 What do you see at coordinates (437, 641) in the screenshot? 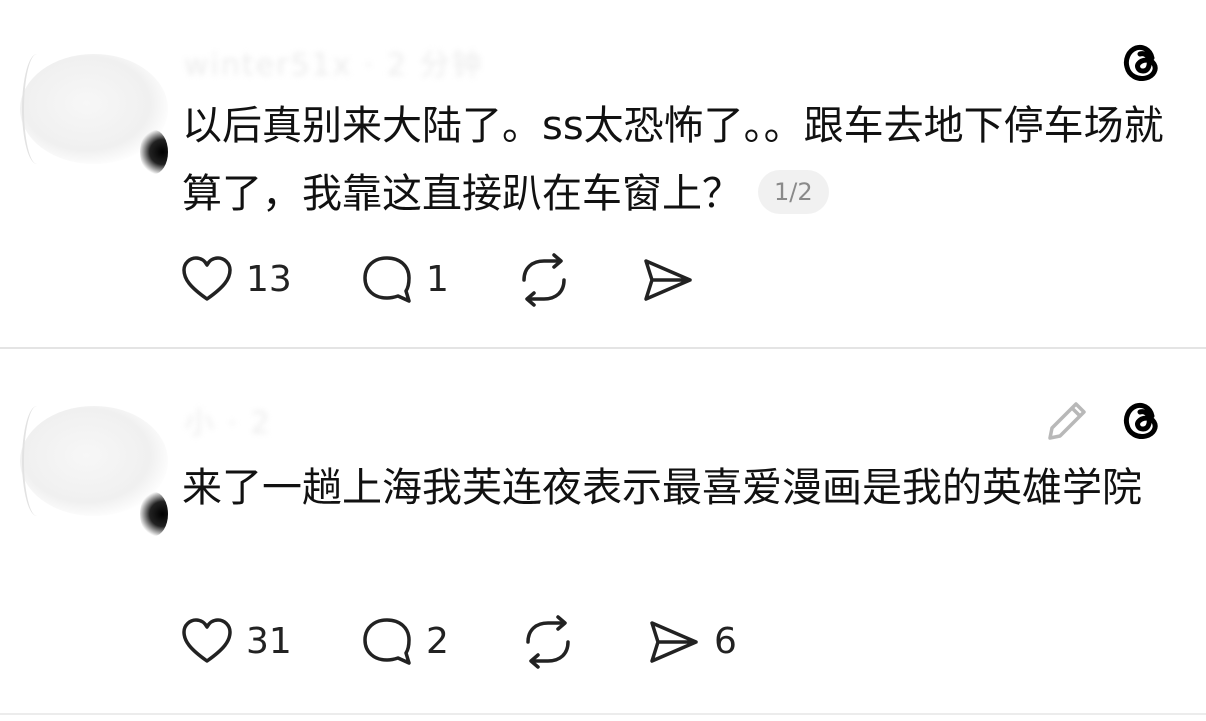
I see `reply-count: 2` at bounding box center [437, 641].